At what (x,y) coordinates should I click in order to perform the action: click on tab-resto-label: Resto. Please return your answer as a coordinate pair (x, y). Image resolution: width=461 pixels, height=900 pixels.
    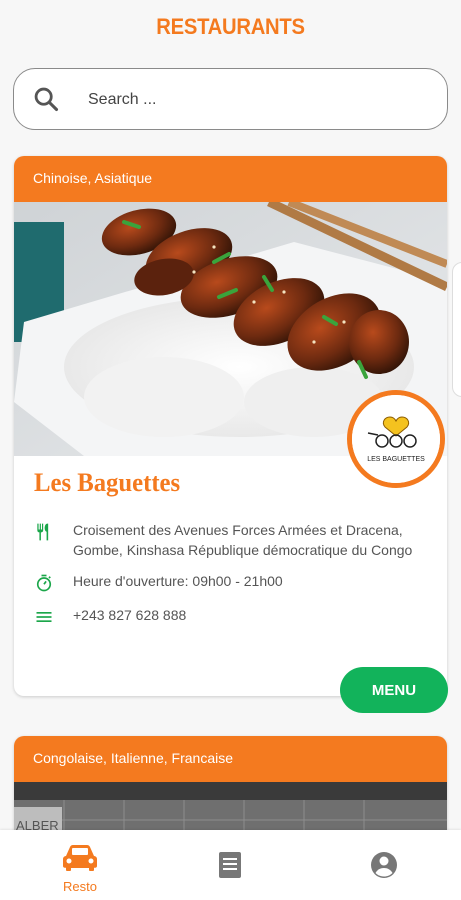
    Looking at the image, I should click on (80, 886).